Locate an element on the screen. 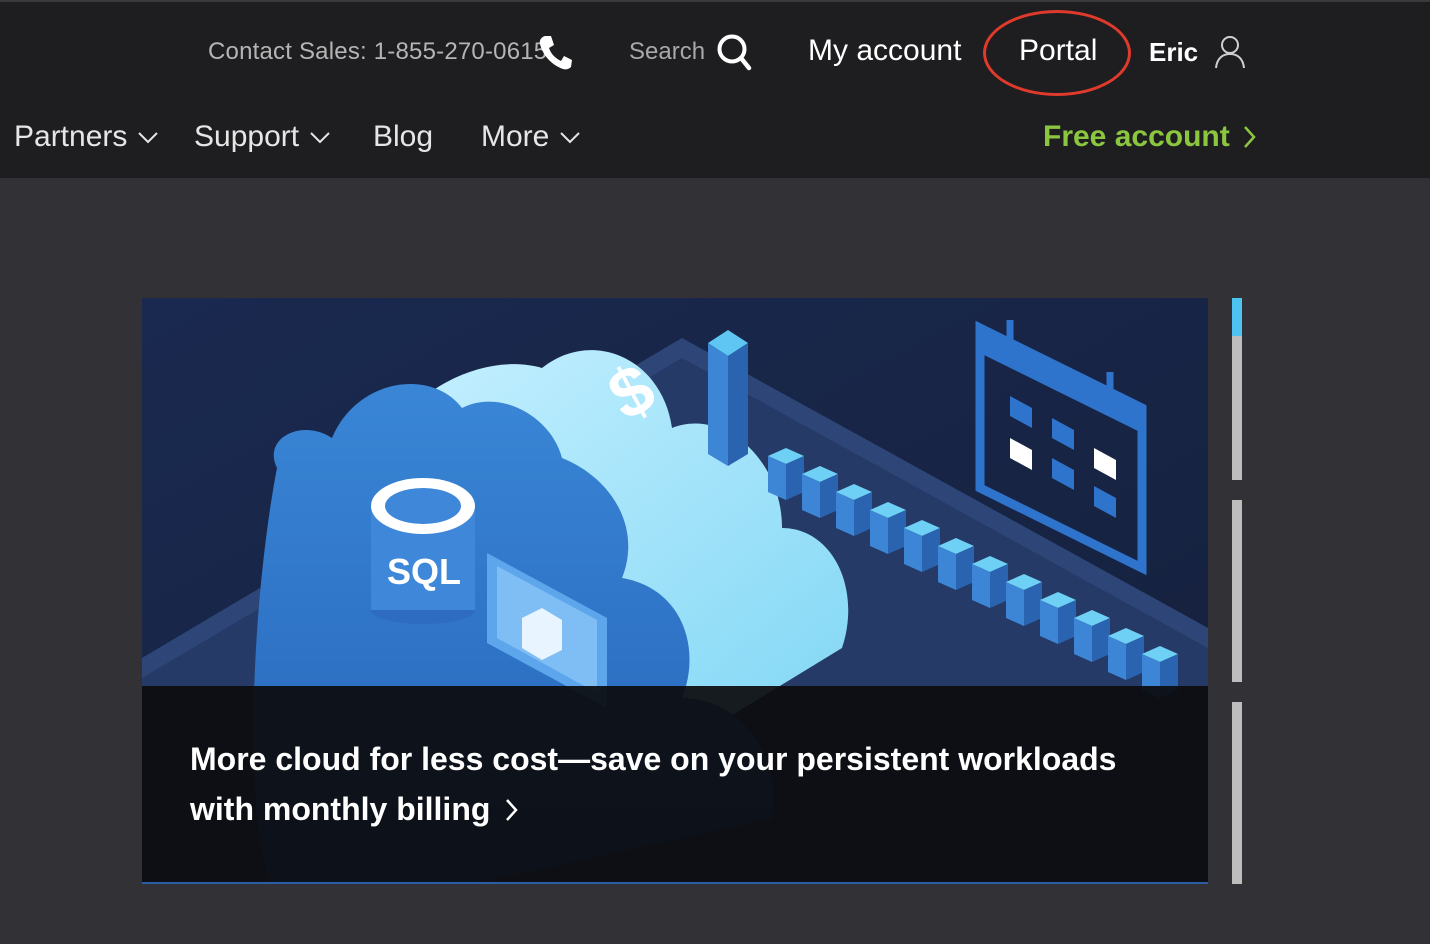 Image resolution: width=1430 pixels, height=944 pixels. nav-support: Support is located at coordinates (262, 137).